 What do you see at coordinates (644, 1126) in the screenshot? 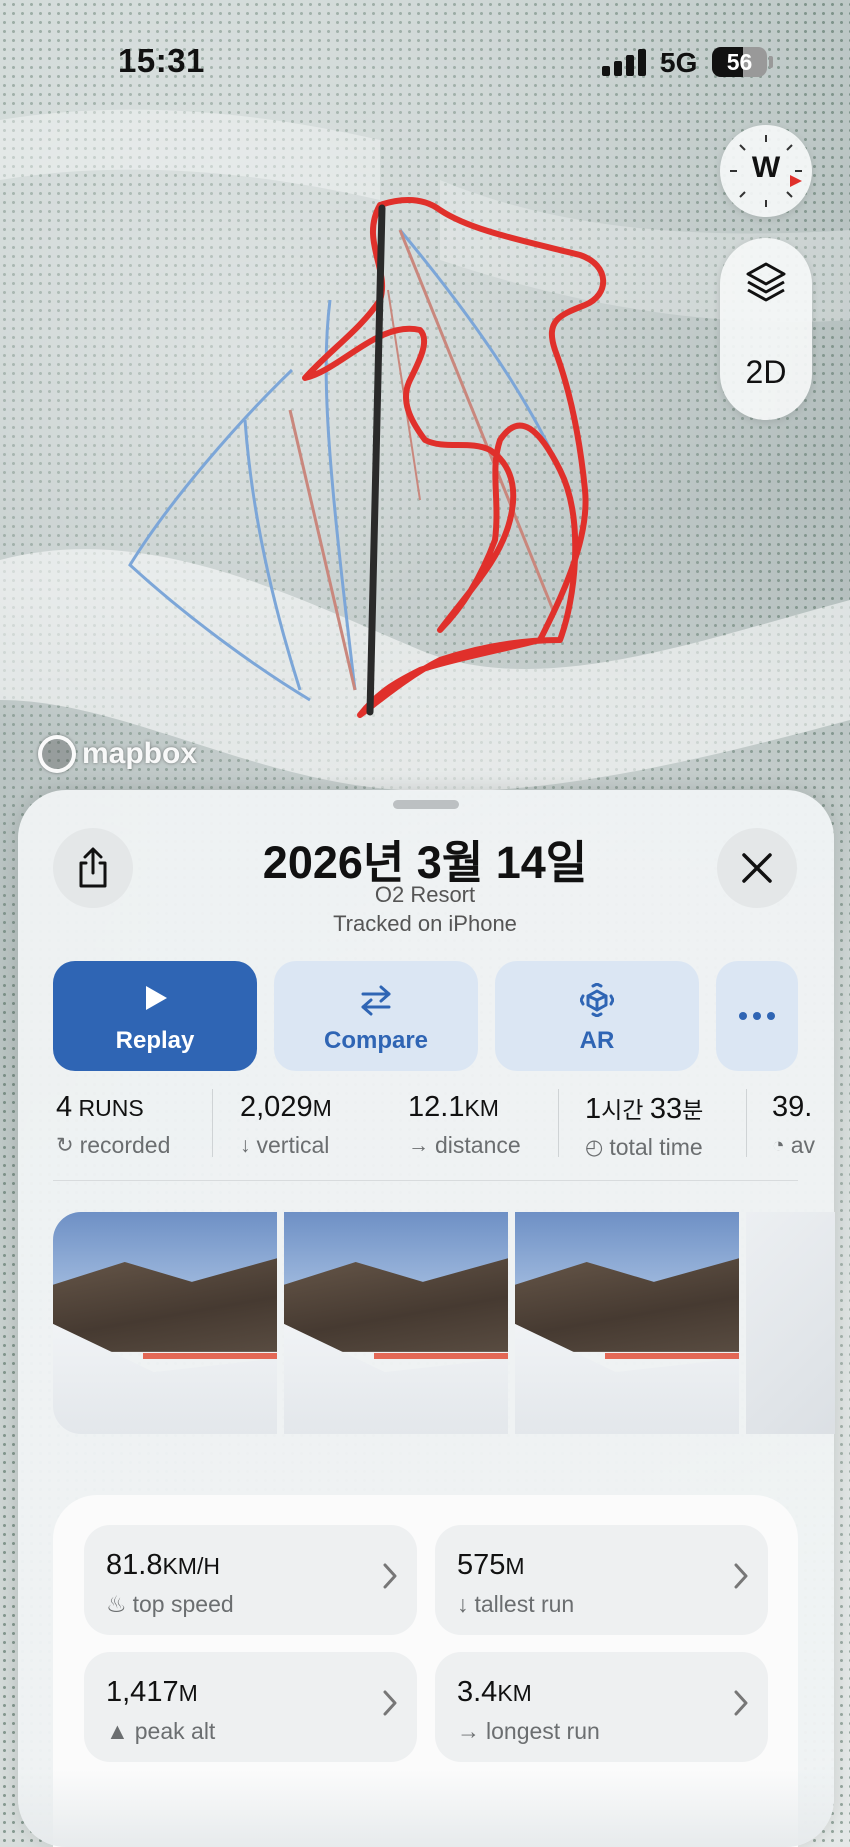
I see `stat-total-time: 1시간 33분 ◴ total time` at bounding box center [644, 1126].